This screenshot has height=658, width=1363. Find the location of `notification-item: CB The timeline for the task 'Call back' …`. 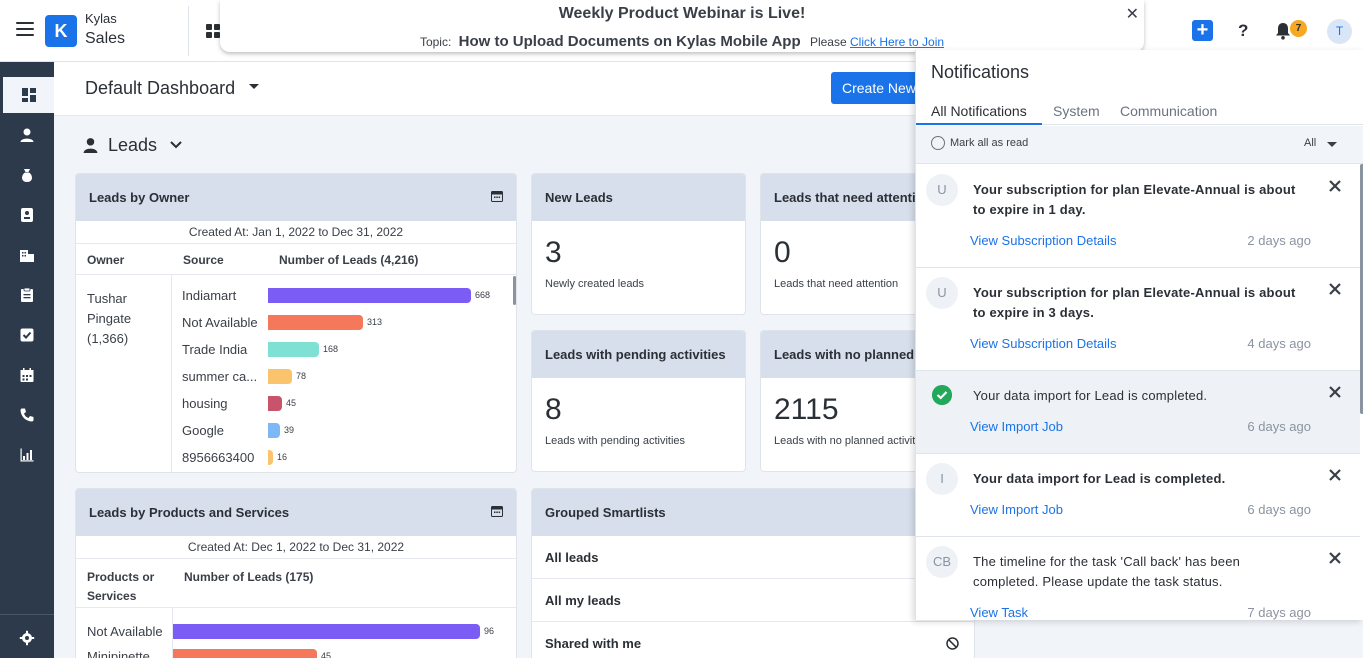

notification-item: CB The timeline for the task 'Call back' … is located at coordinates (1138, 578).